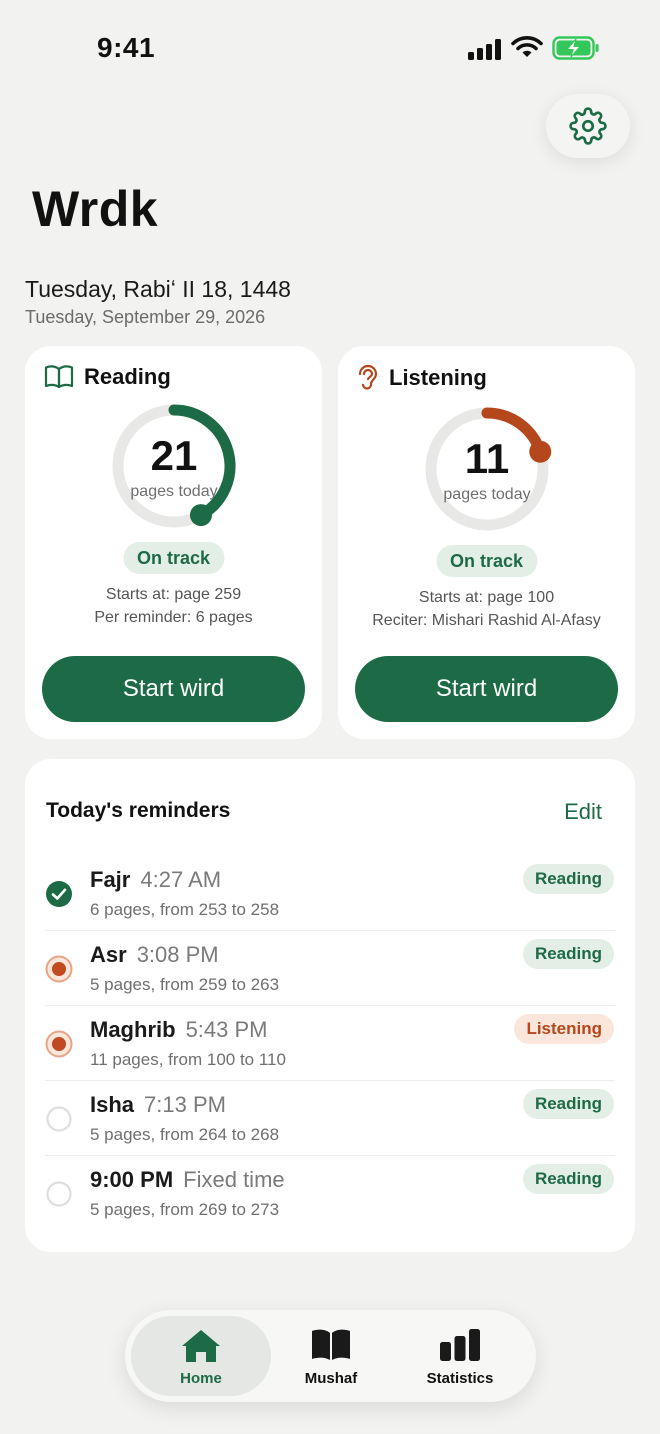 This screenshot has height=1434, width=660. I want to click on reminder-time: 7:13 PM, so click(185, 1104).